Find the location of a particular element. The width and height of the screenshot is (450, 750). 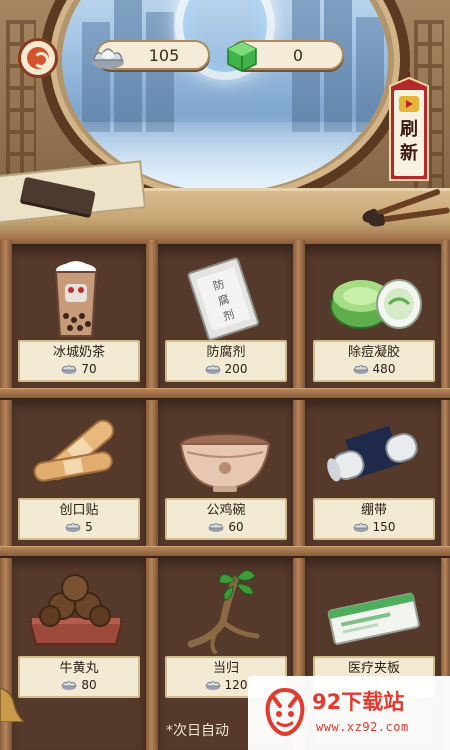

item-price: 200 is located at coordinates (226, 369).